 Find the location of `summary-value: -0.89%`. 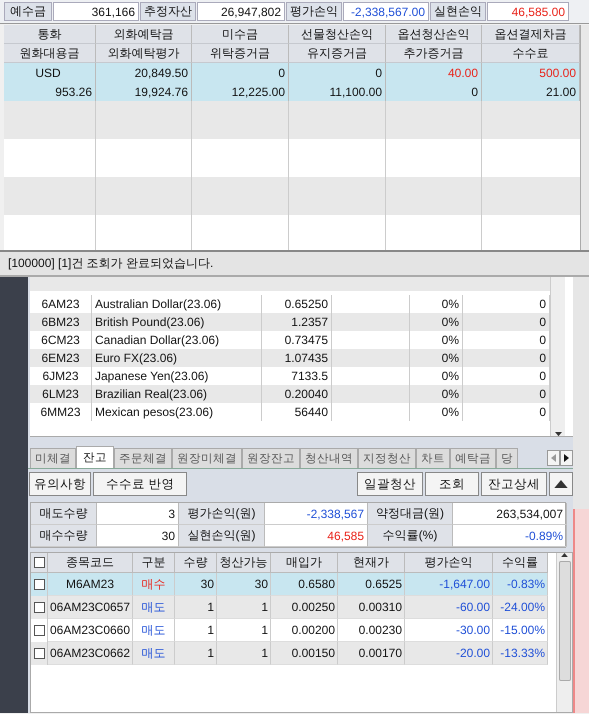

summary-value: -0.89% is located at coordinates (510, 536).